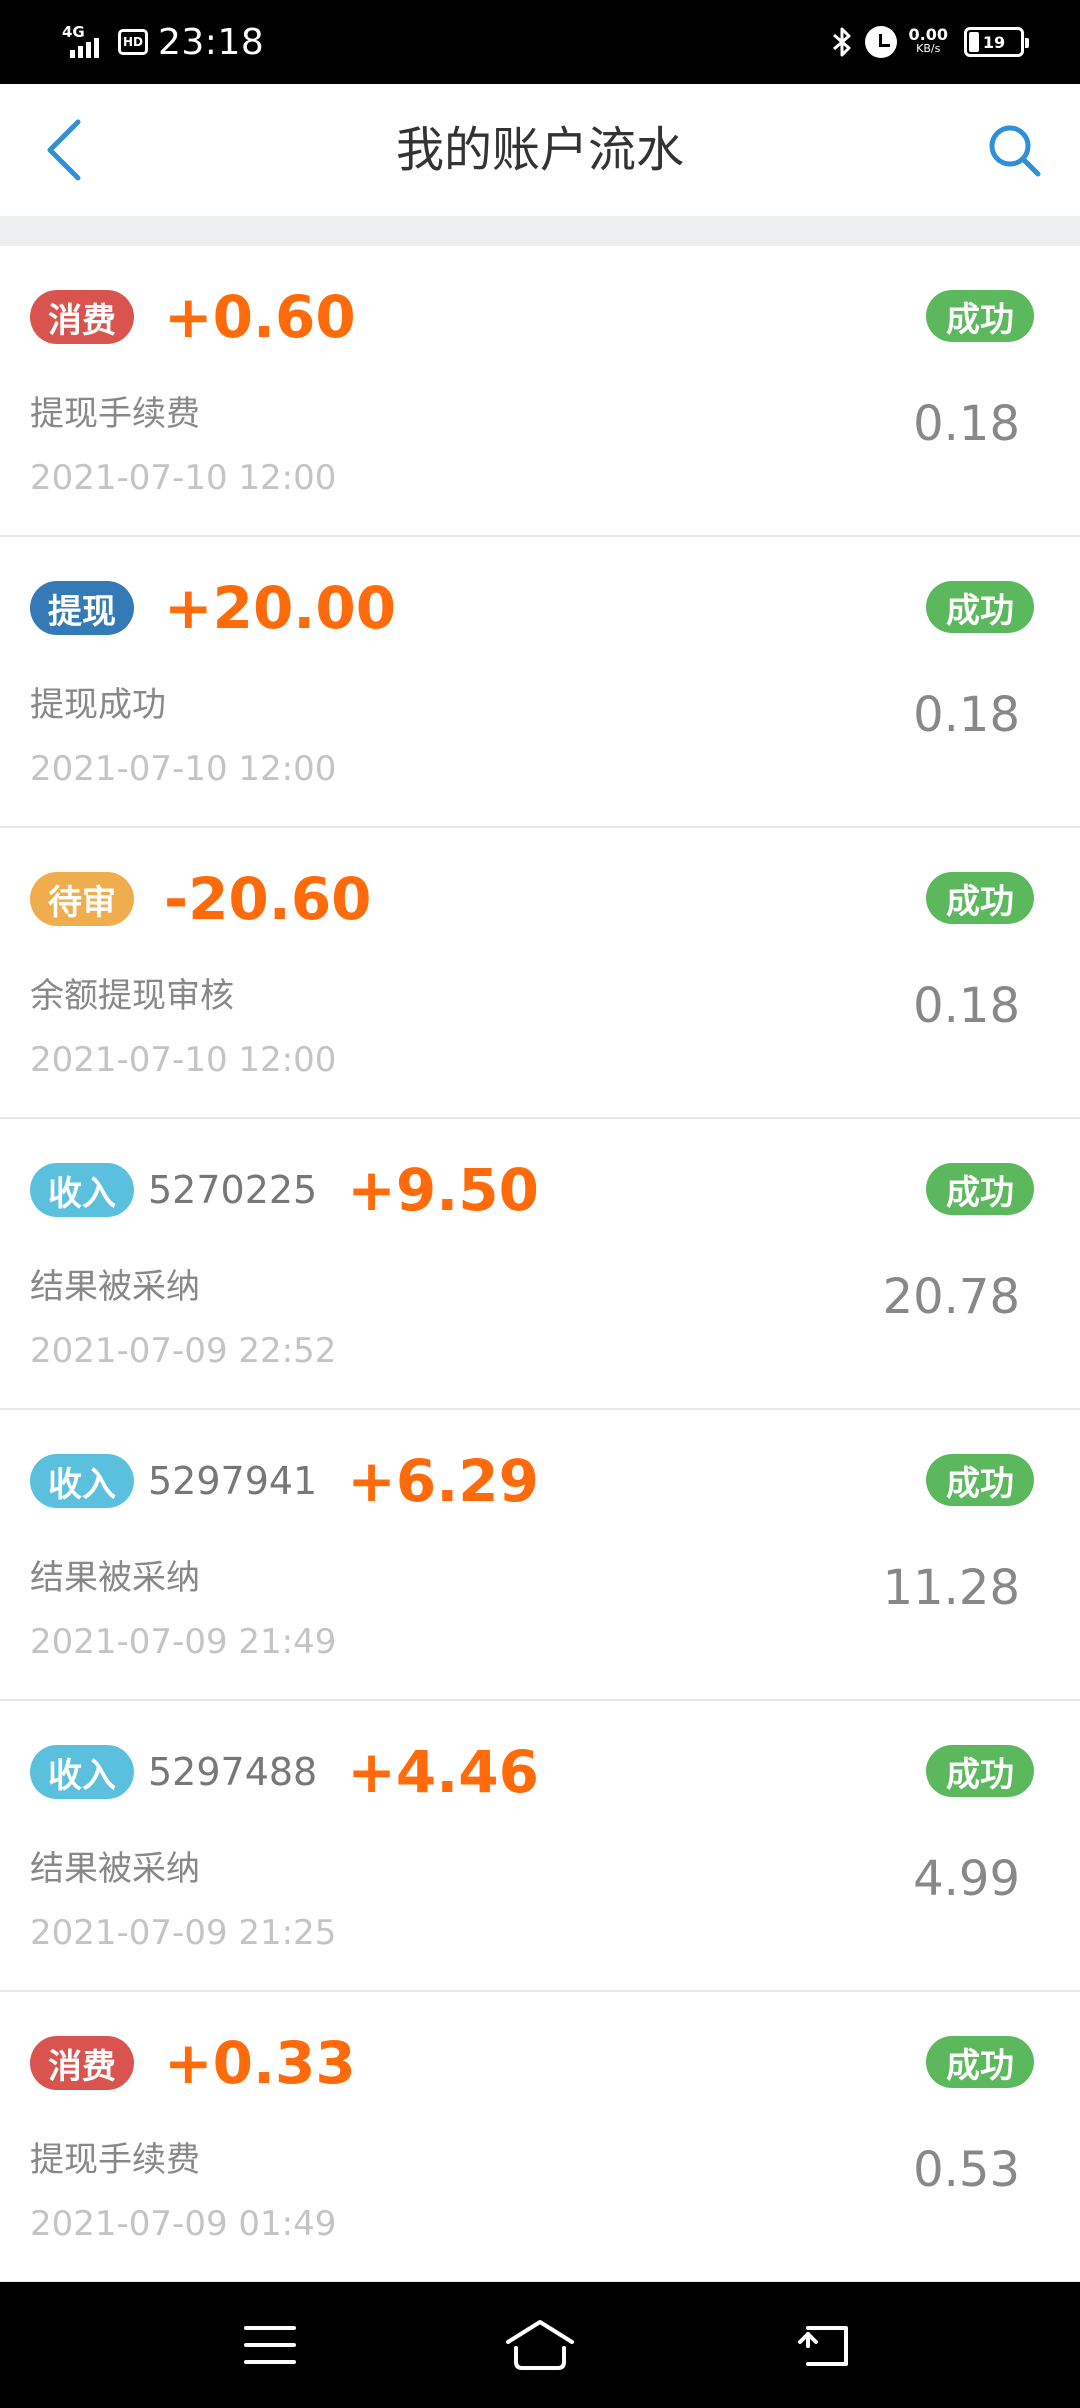  What do you see at coordinates (540, 42) in the screenshot?
I see `status-bar: 4G HD 23:18 0.00 KB/s 19` at bounding box center [540, 42].